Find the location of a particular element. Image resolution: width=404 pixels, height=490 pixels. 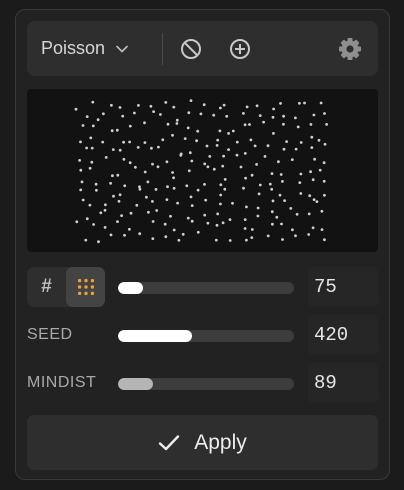

add-icon is located at coordinates (240, 49).